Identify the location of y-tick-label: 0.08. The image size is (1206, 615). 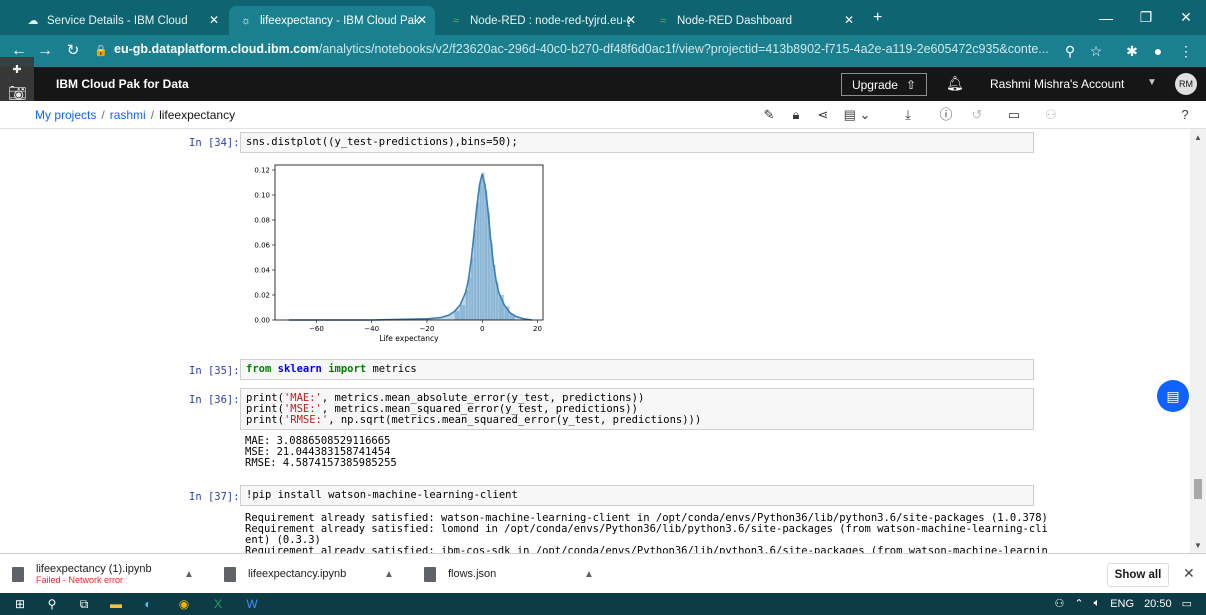
(262, 221).